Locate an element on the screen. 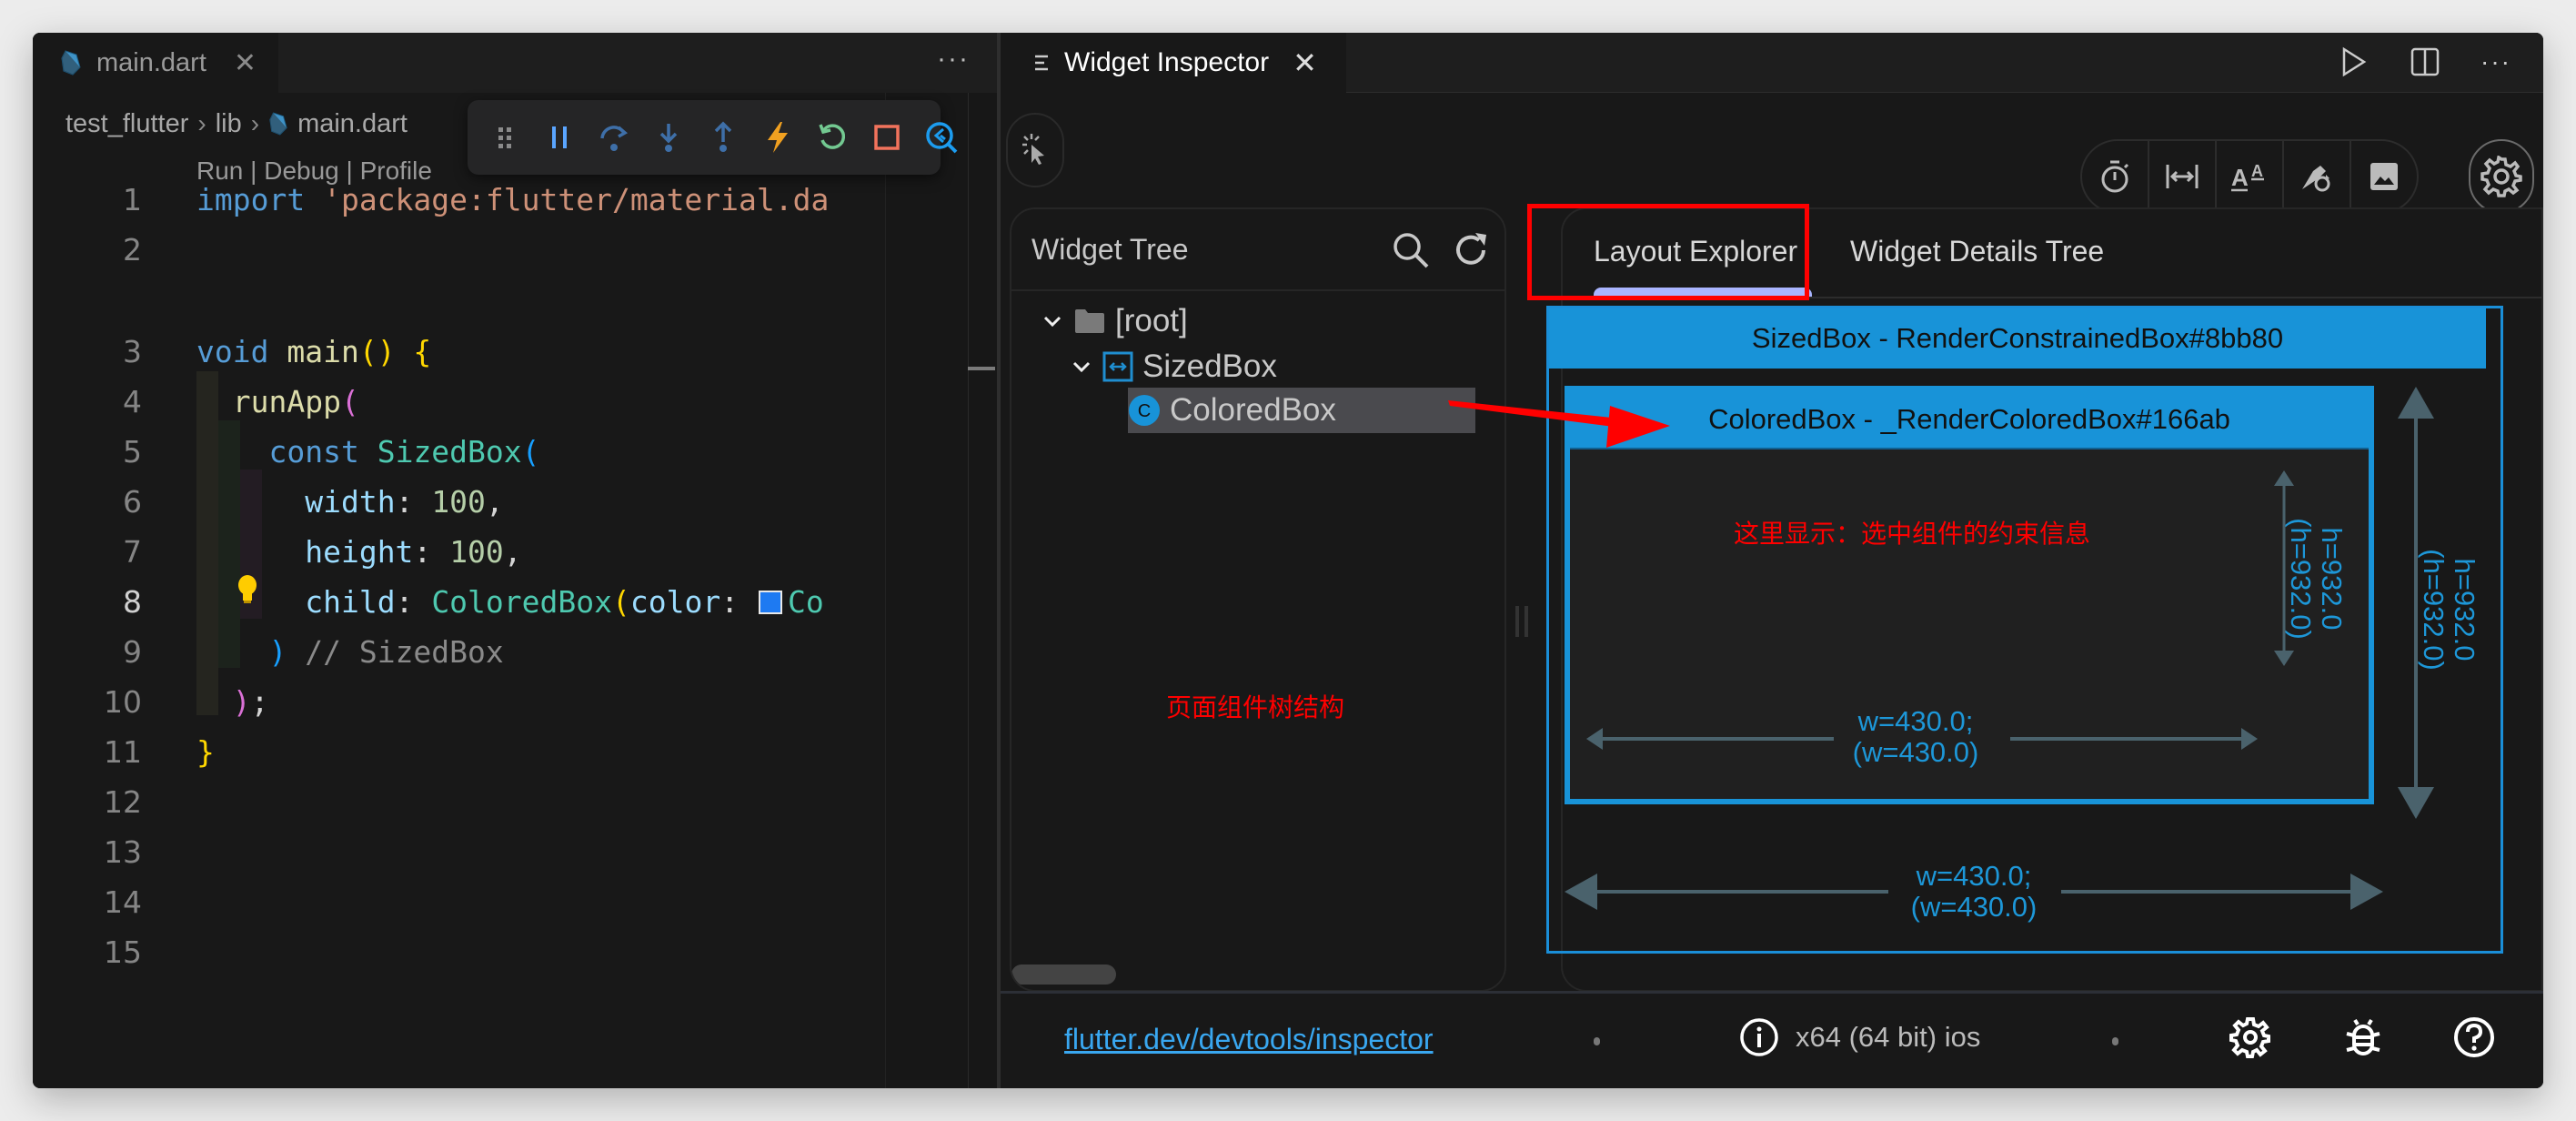  tree-node-root: [root] is located at coordinates (1114, 321).